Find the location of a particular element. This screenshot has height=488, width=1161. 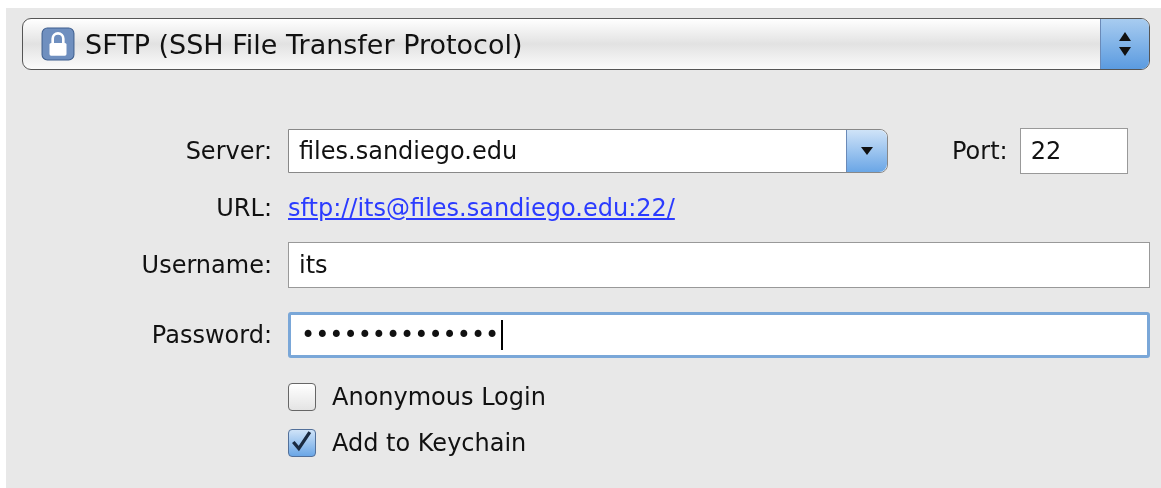

url-link: sftp://its@files.sandiego.edu:22/ is located at coordinates (481, 208).